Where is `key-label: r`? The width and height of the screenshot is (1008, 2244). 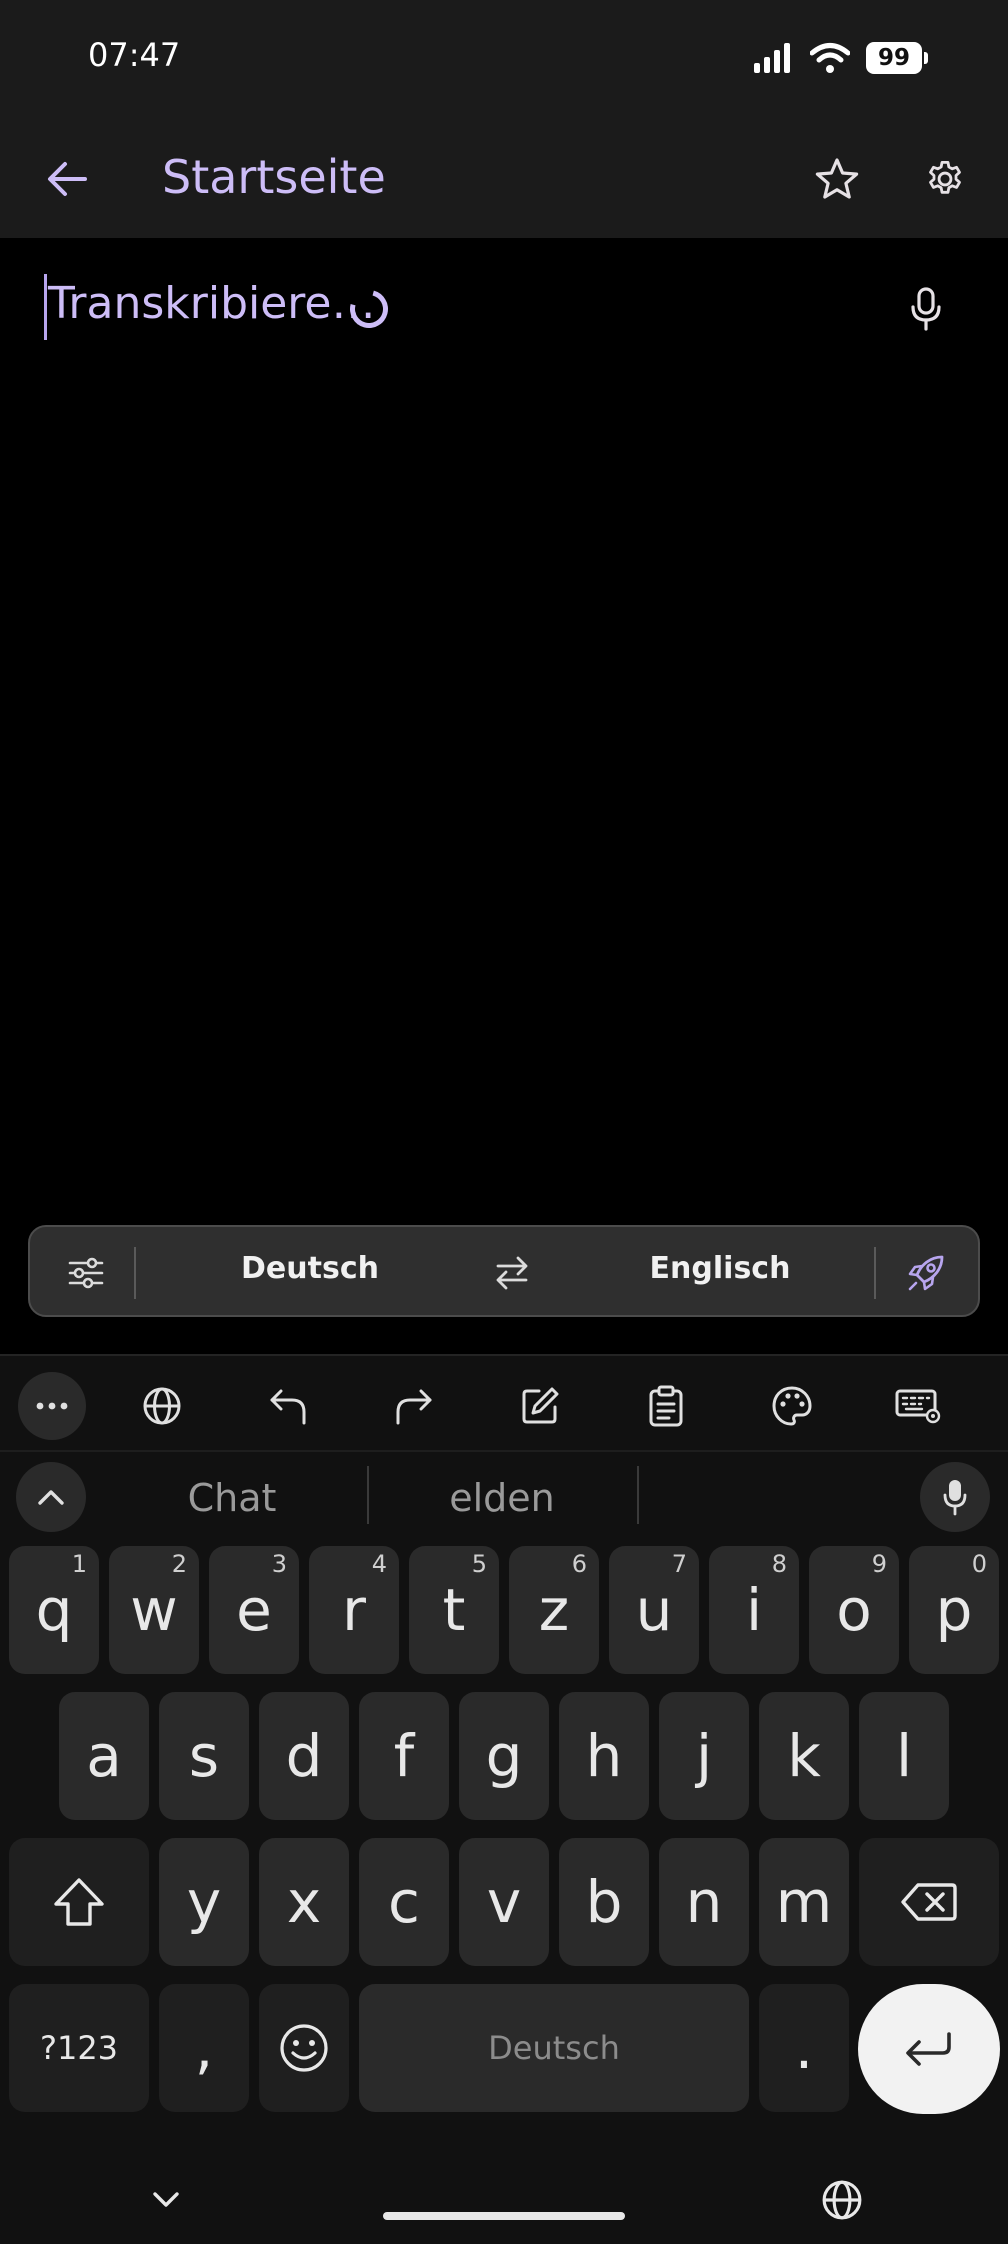
key-label: r is located at coordinates (354, 1610).